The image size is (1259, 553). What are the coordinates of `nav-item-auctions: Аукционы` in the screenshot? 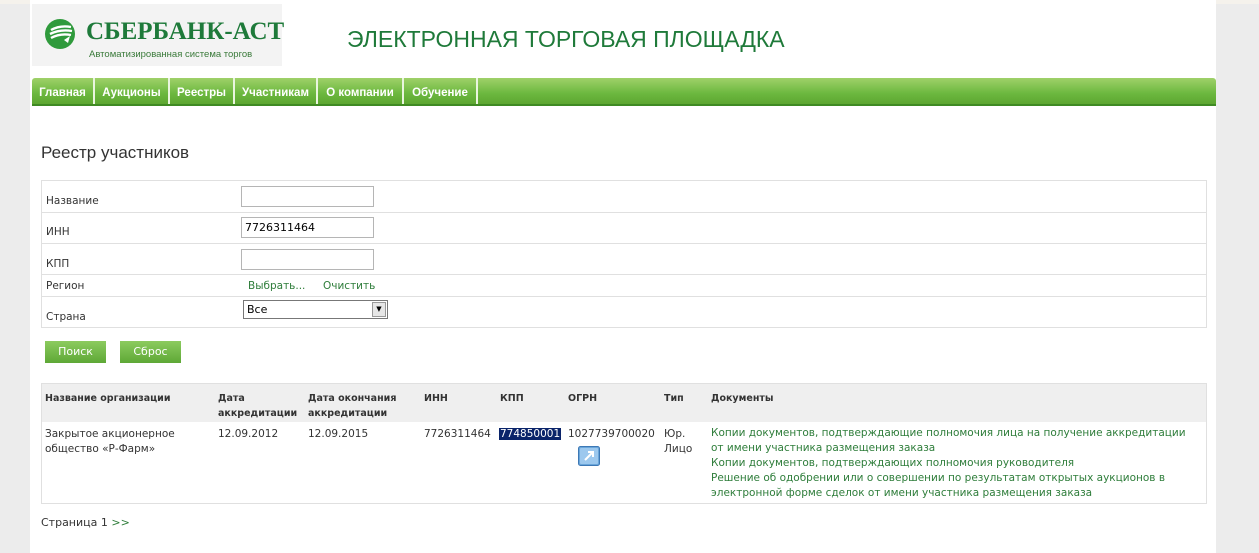 It's located at (132, 92).